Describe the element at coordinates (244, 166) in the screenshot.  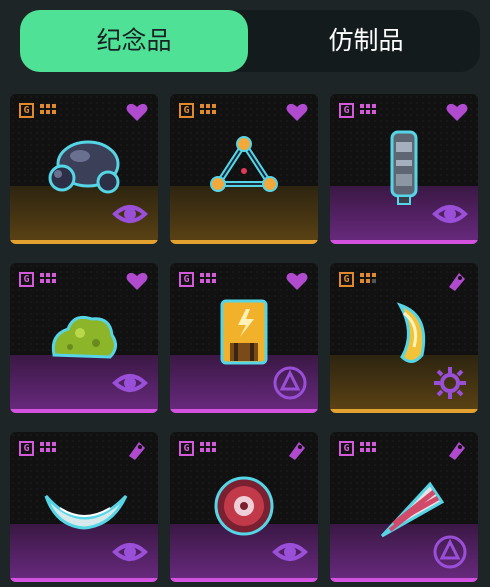
I see `triangle-orb-icon` at that location.